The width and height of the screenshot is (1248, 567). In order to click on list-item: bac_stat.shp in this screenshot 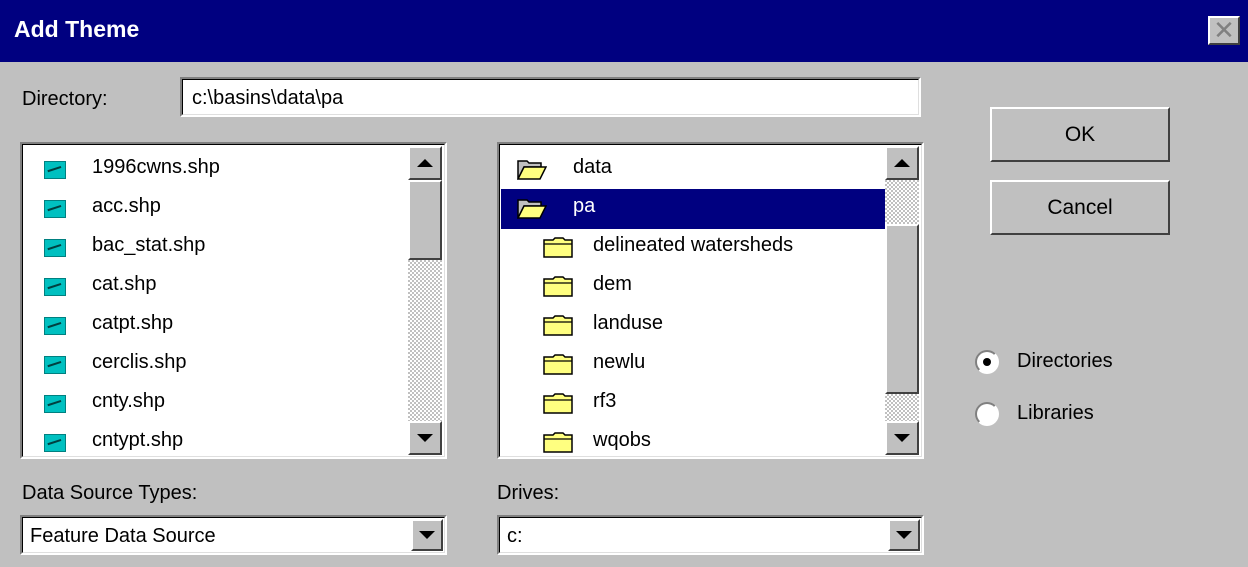, I will do `click(216, 248)`.